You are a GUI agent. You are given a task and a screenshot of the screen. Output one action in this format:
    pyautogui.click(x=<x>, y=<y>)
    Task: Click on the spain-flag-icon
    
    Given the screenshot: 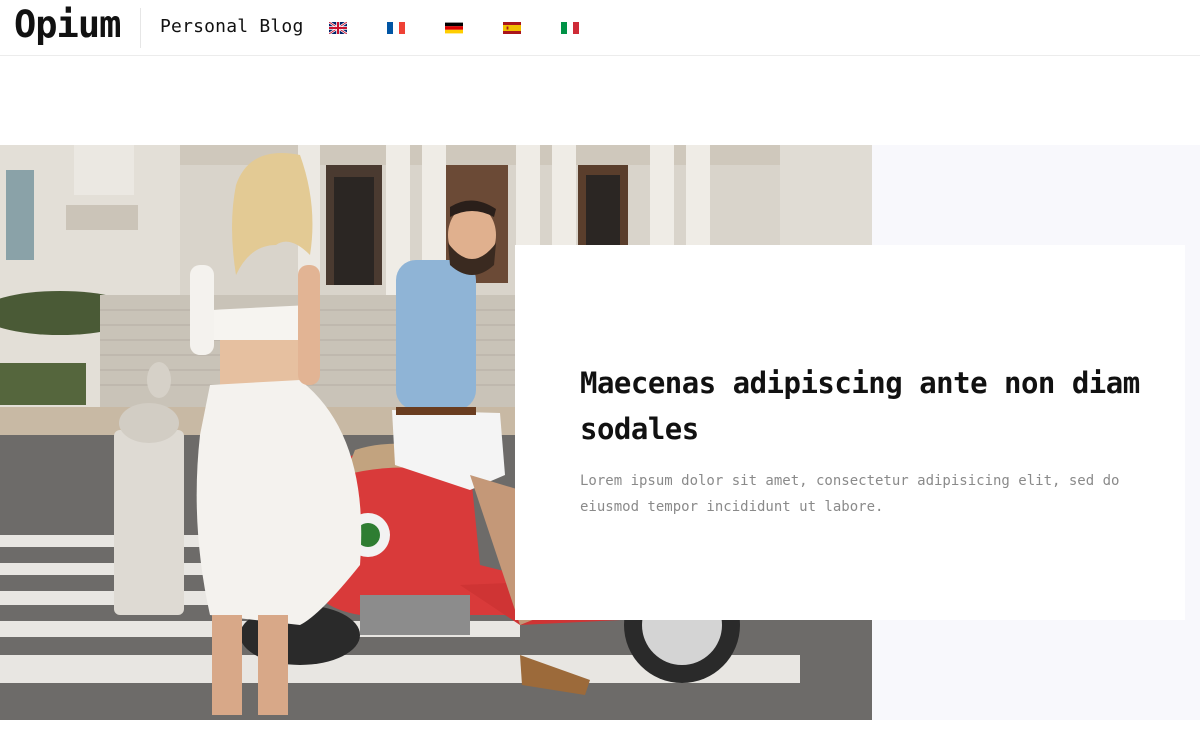 What is the action you would take?
    pyautogui.click(x=512, y=28)
    